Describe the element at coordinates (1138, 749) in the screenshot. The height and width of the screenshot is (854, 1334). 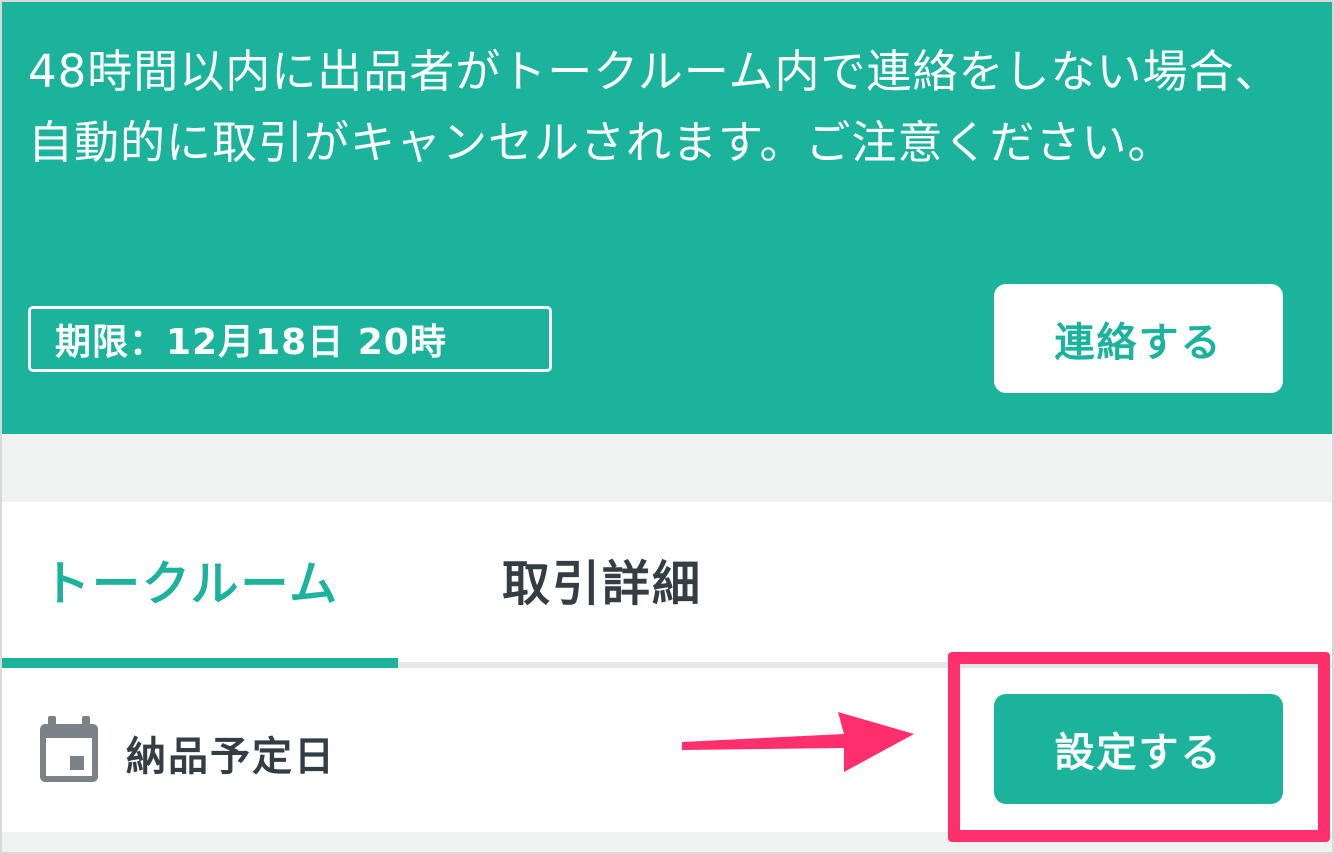
I see `set-delivery-date-button: 設定する` at that location.